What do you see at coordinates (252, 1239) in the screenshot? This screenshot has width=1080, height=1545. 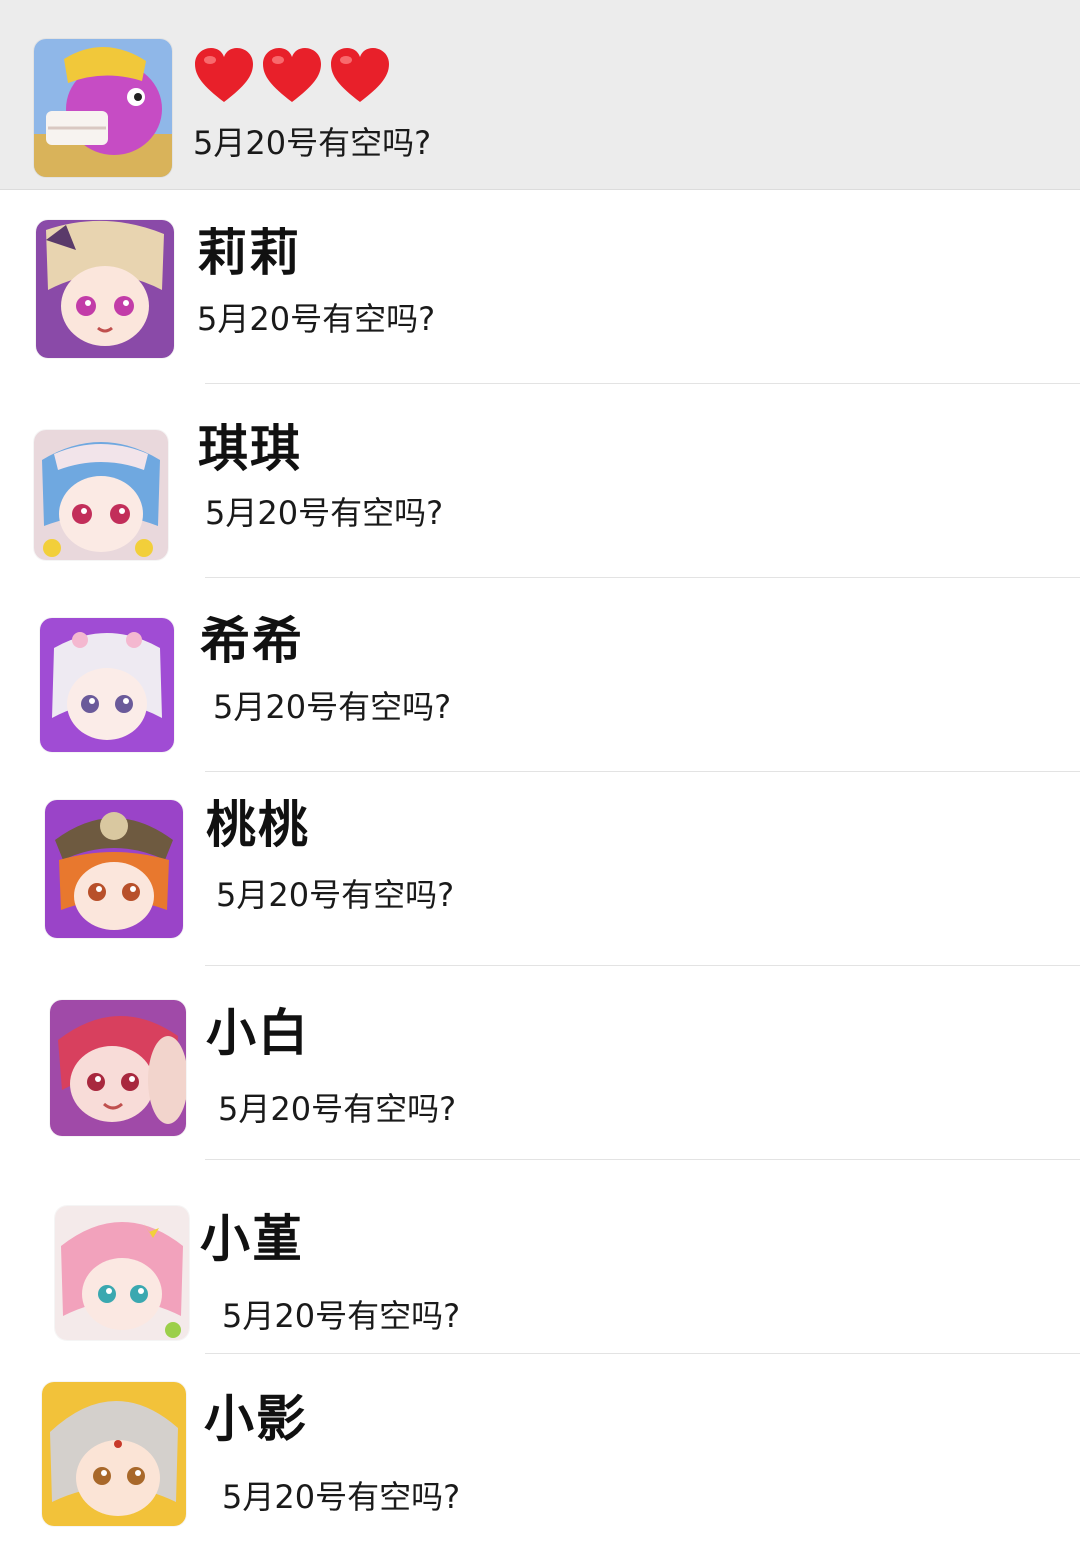 I see `contact-name: 小堇` at bounding box center [252, 1239].